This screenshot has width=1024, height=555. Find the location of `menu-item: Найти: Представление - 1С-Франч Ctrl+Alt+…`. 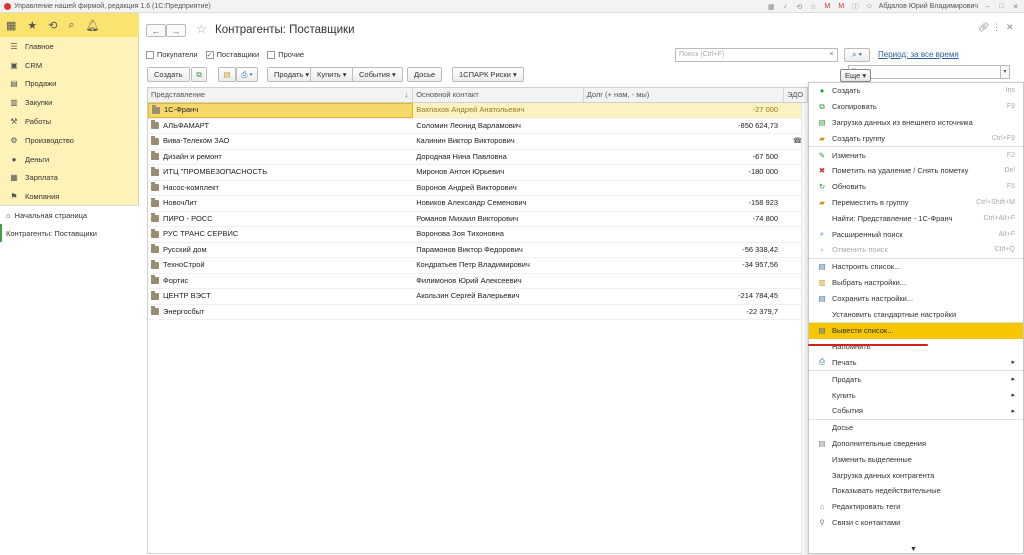

menu-item: Найти: Представление - 1С-Франч Ctrl+Alt+… is located at coordinates (916, 218).